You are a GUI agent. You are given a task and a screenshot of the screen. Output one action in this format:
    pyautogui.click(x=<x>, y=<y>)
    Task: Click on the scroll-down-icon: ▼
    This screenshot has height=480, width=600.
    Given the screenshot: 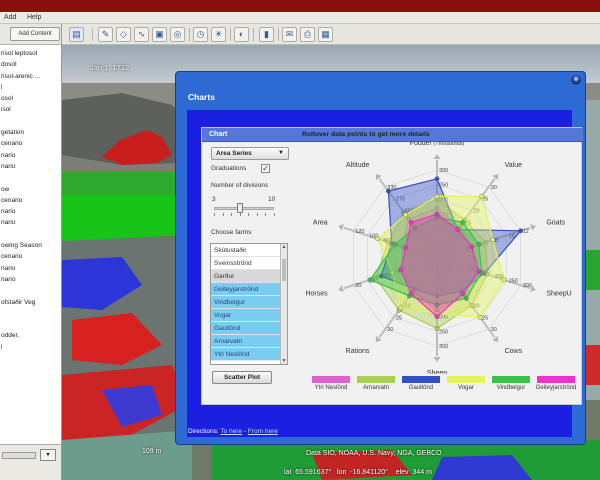 What is the action you would take?
    pyautogui.click(x=284, y=361)
    